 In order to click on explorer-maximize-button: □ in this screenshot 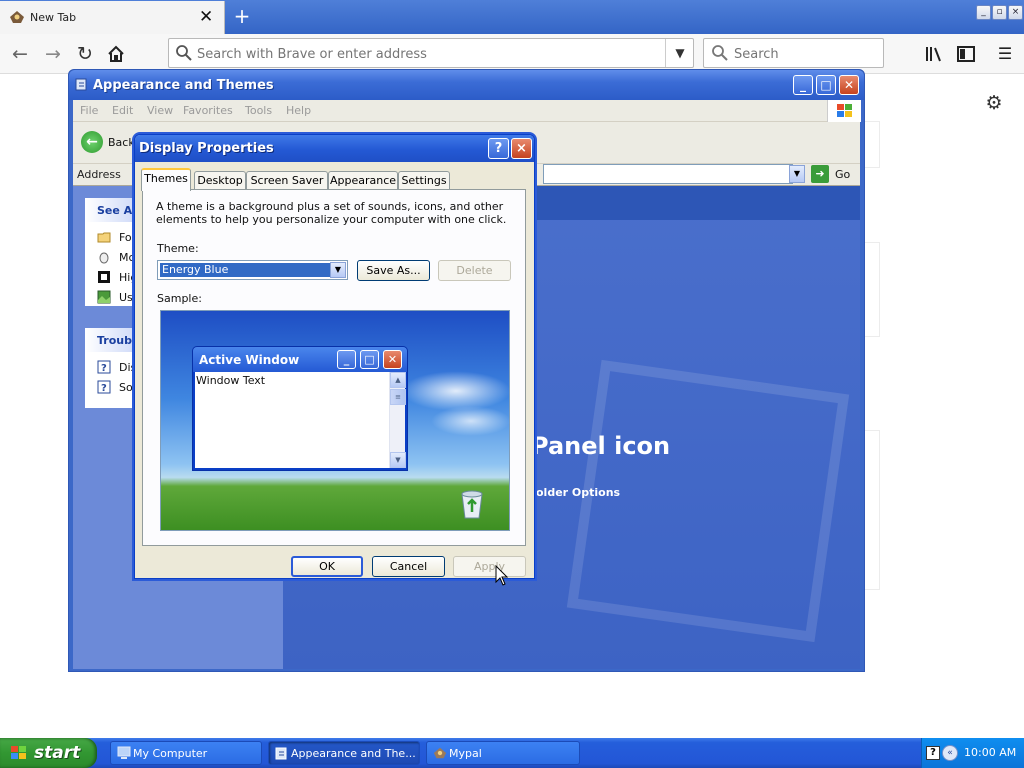, I will do `click(826, 85)`.